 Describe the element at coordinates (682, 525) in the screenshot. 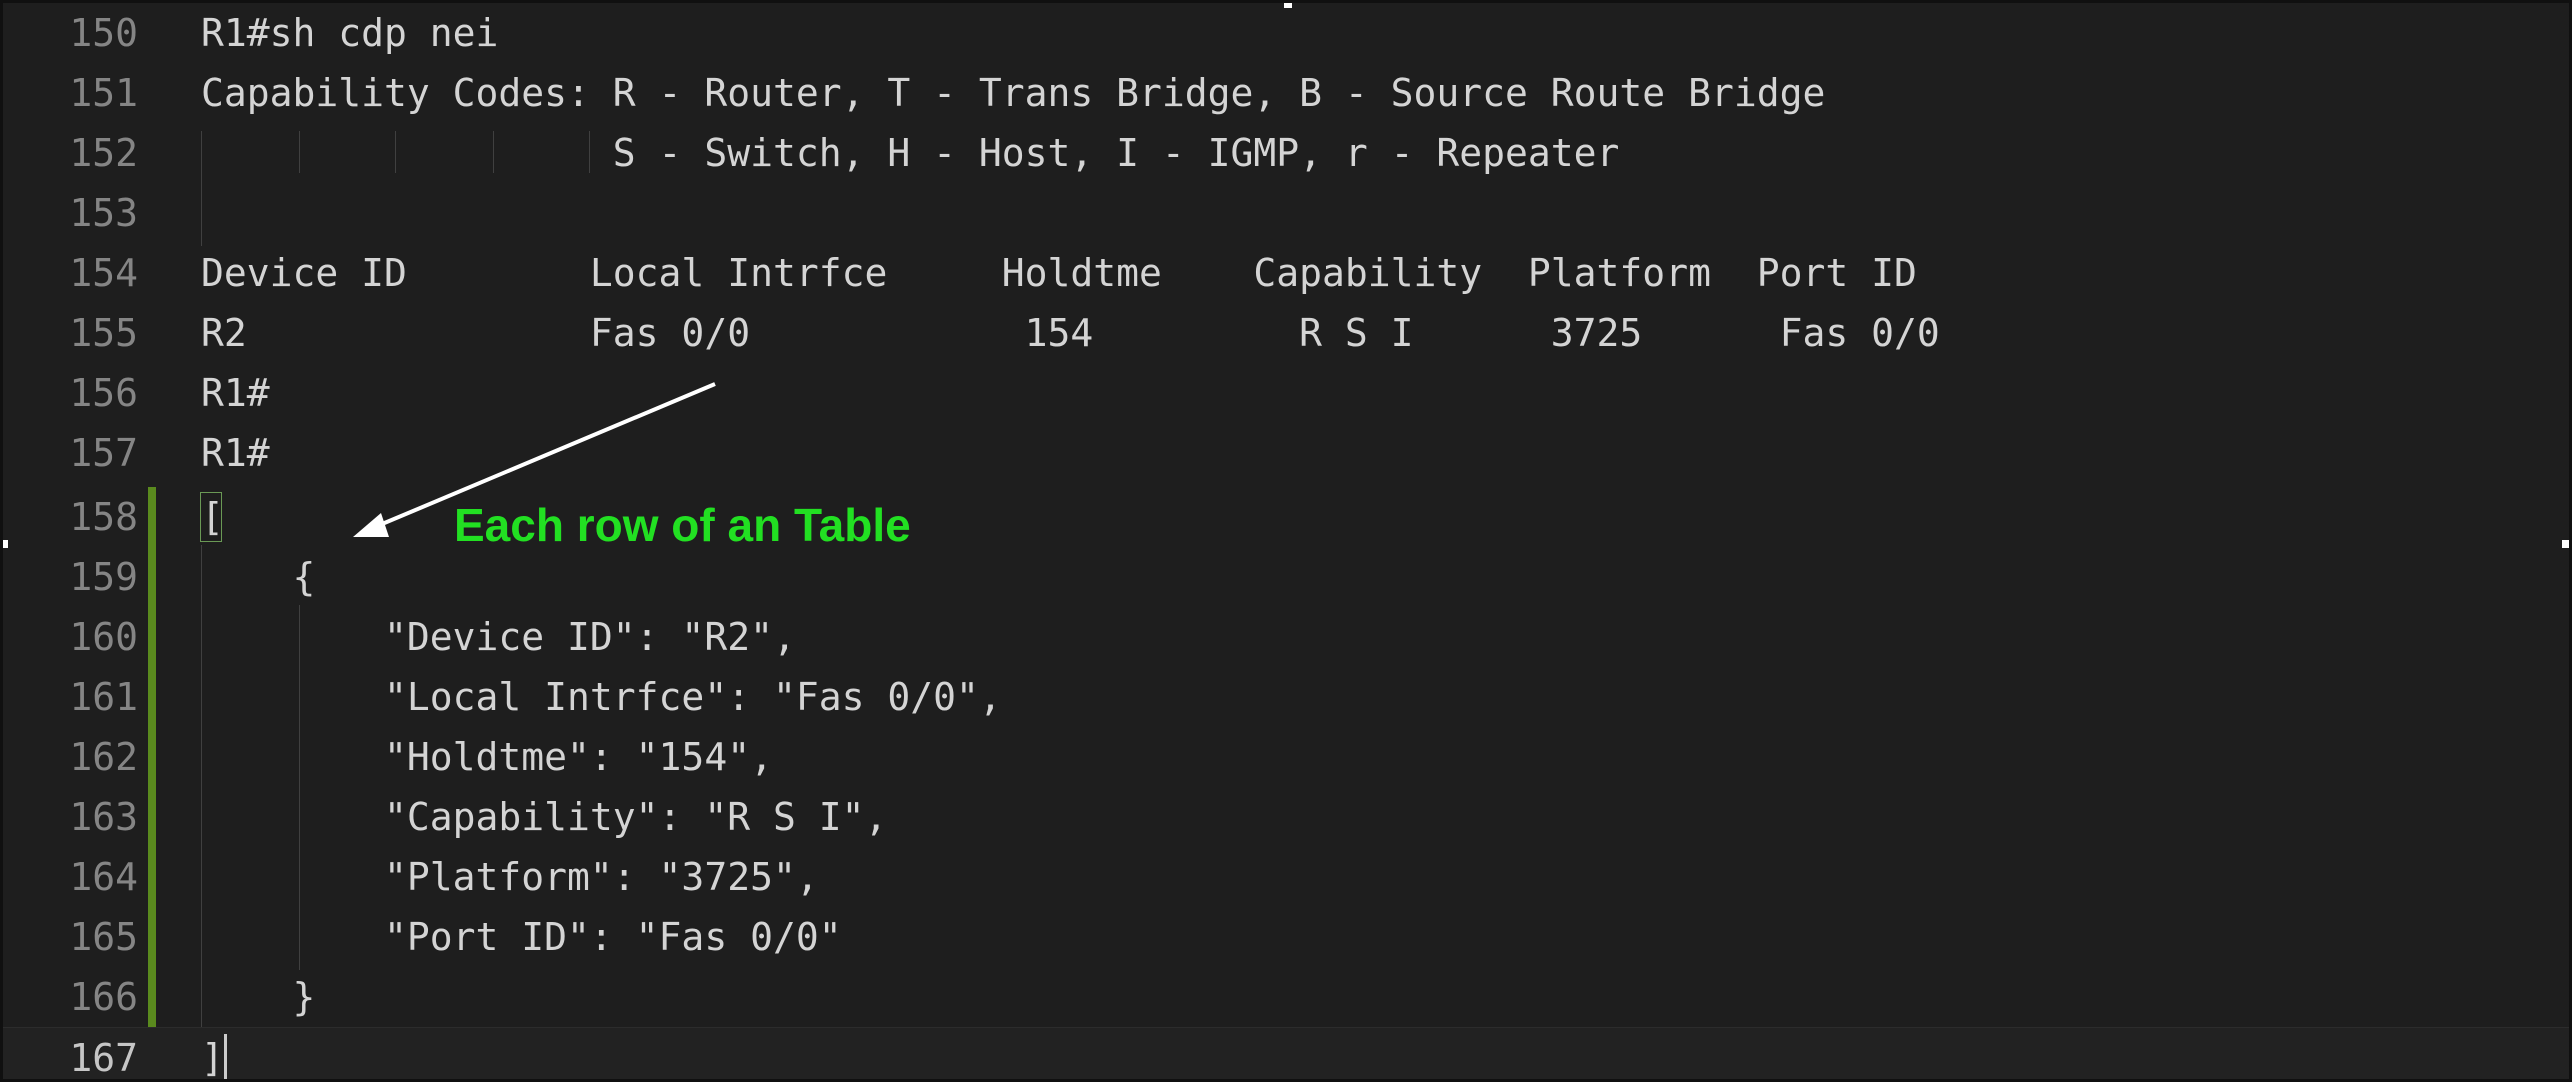

I see `annotation-label: Each row of an Table` at that location.